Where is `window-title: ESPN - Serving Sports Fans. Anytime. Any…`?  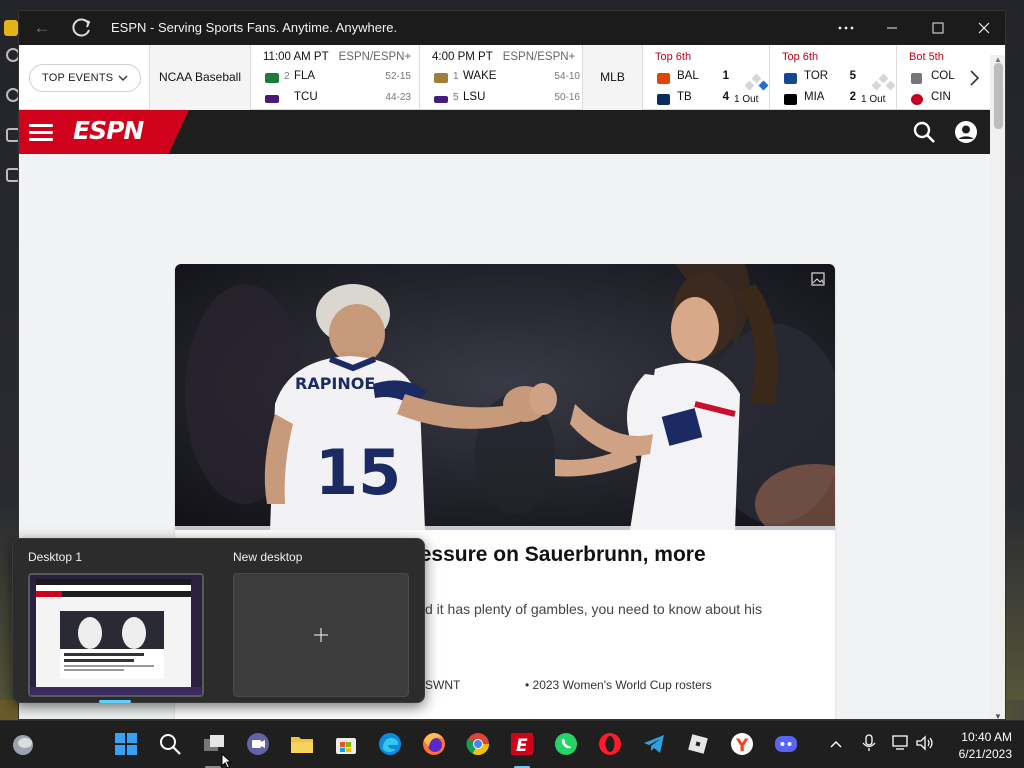
window-title: ESPN - Serving Sports Fans. Anytime. Any… is located at coordinates (254, 27).